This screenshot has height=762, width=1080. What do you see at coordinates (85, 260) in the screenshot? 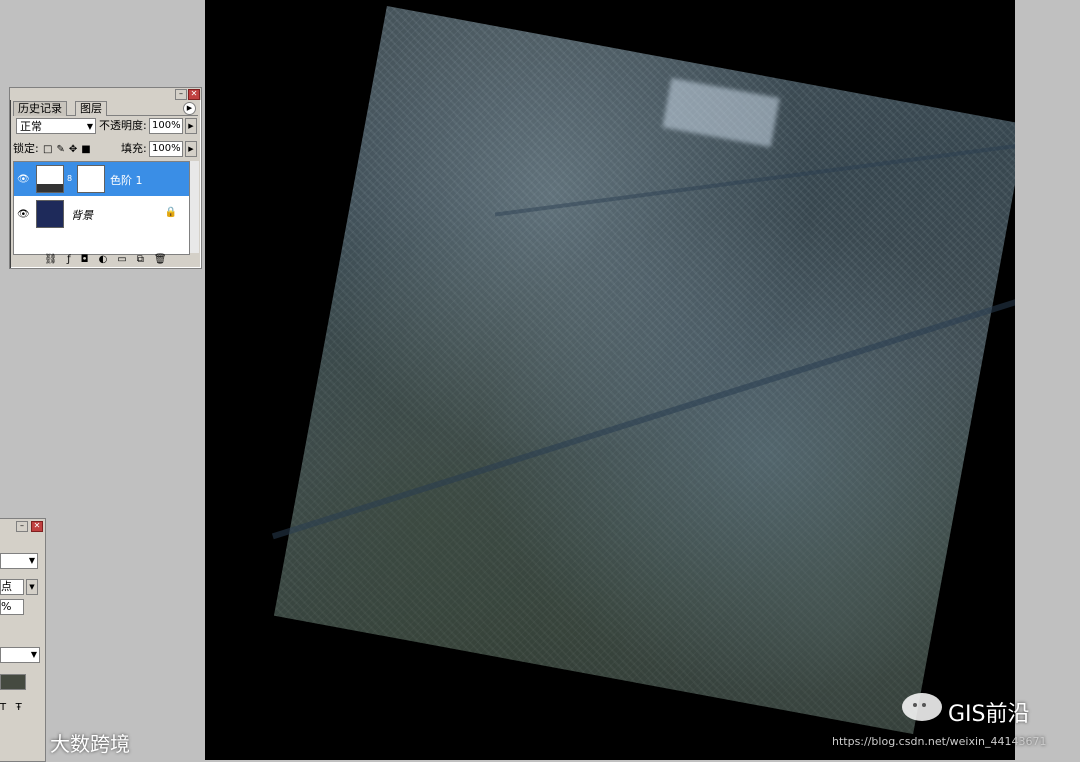
I see `add-mask-icon: ◘` at bounding box center [85, 260].